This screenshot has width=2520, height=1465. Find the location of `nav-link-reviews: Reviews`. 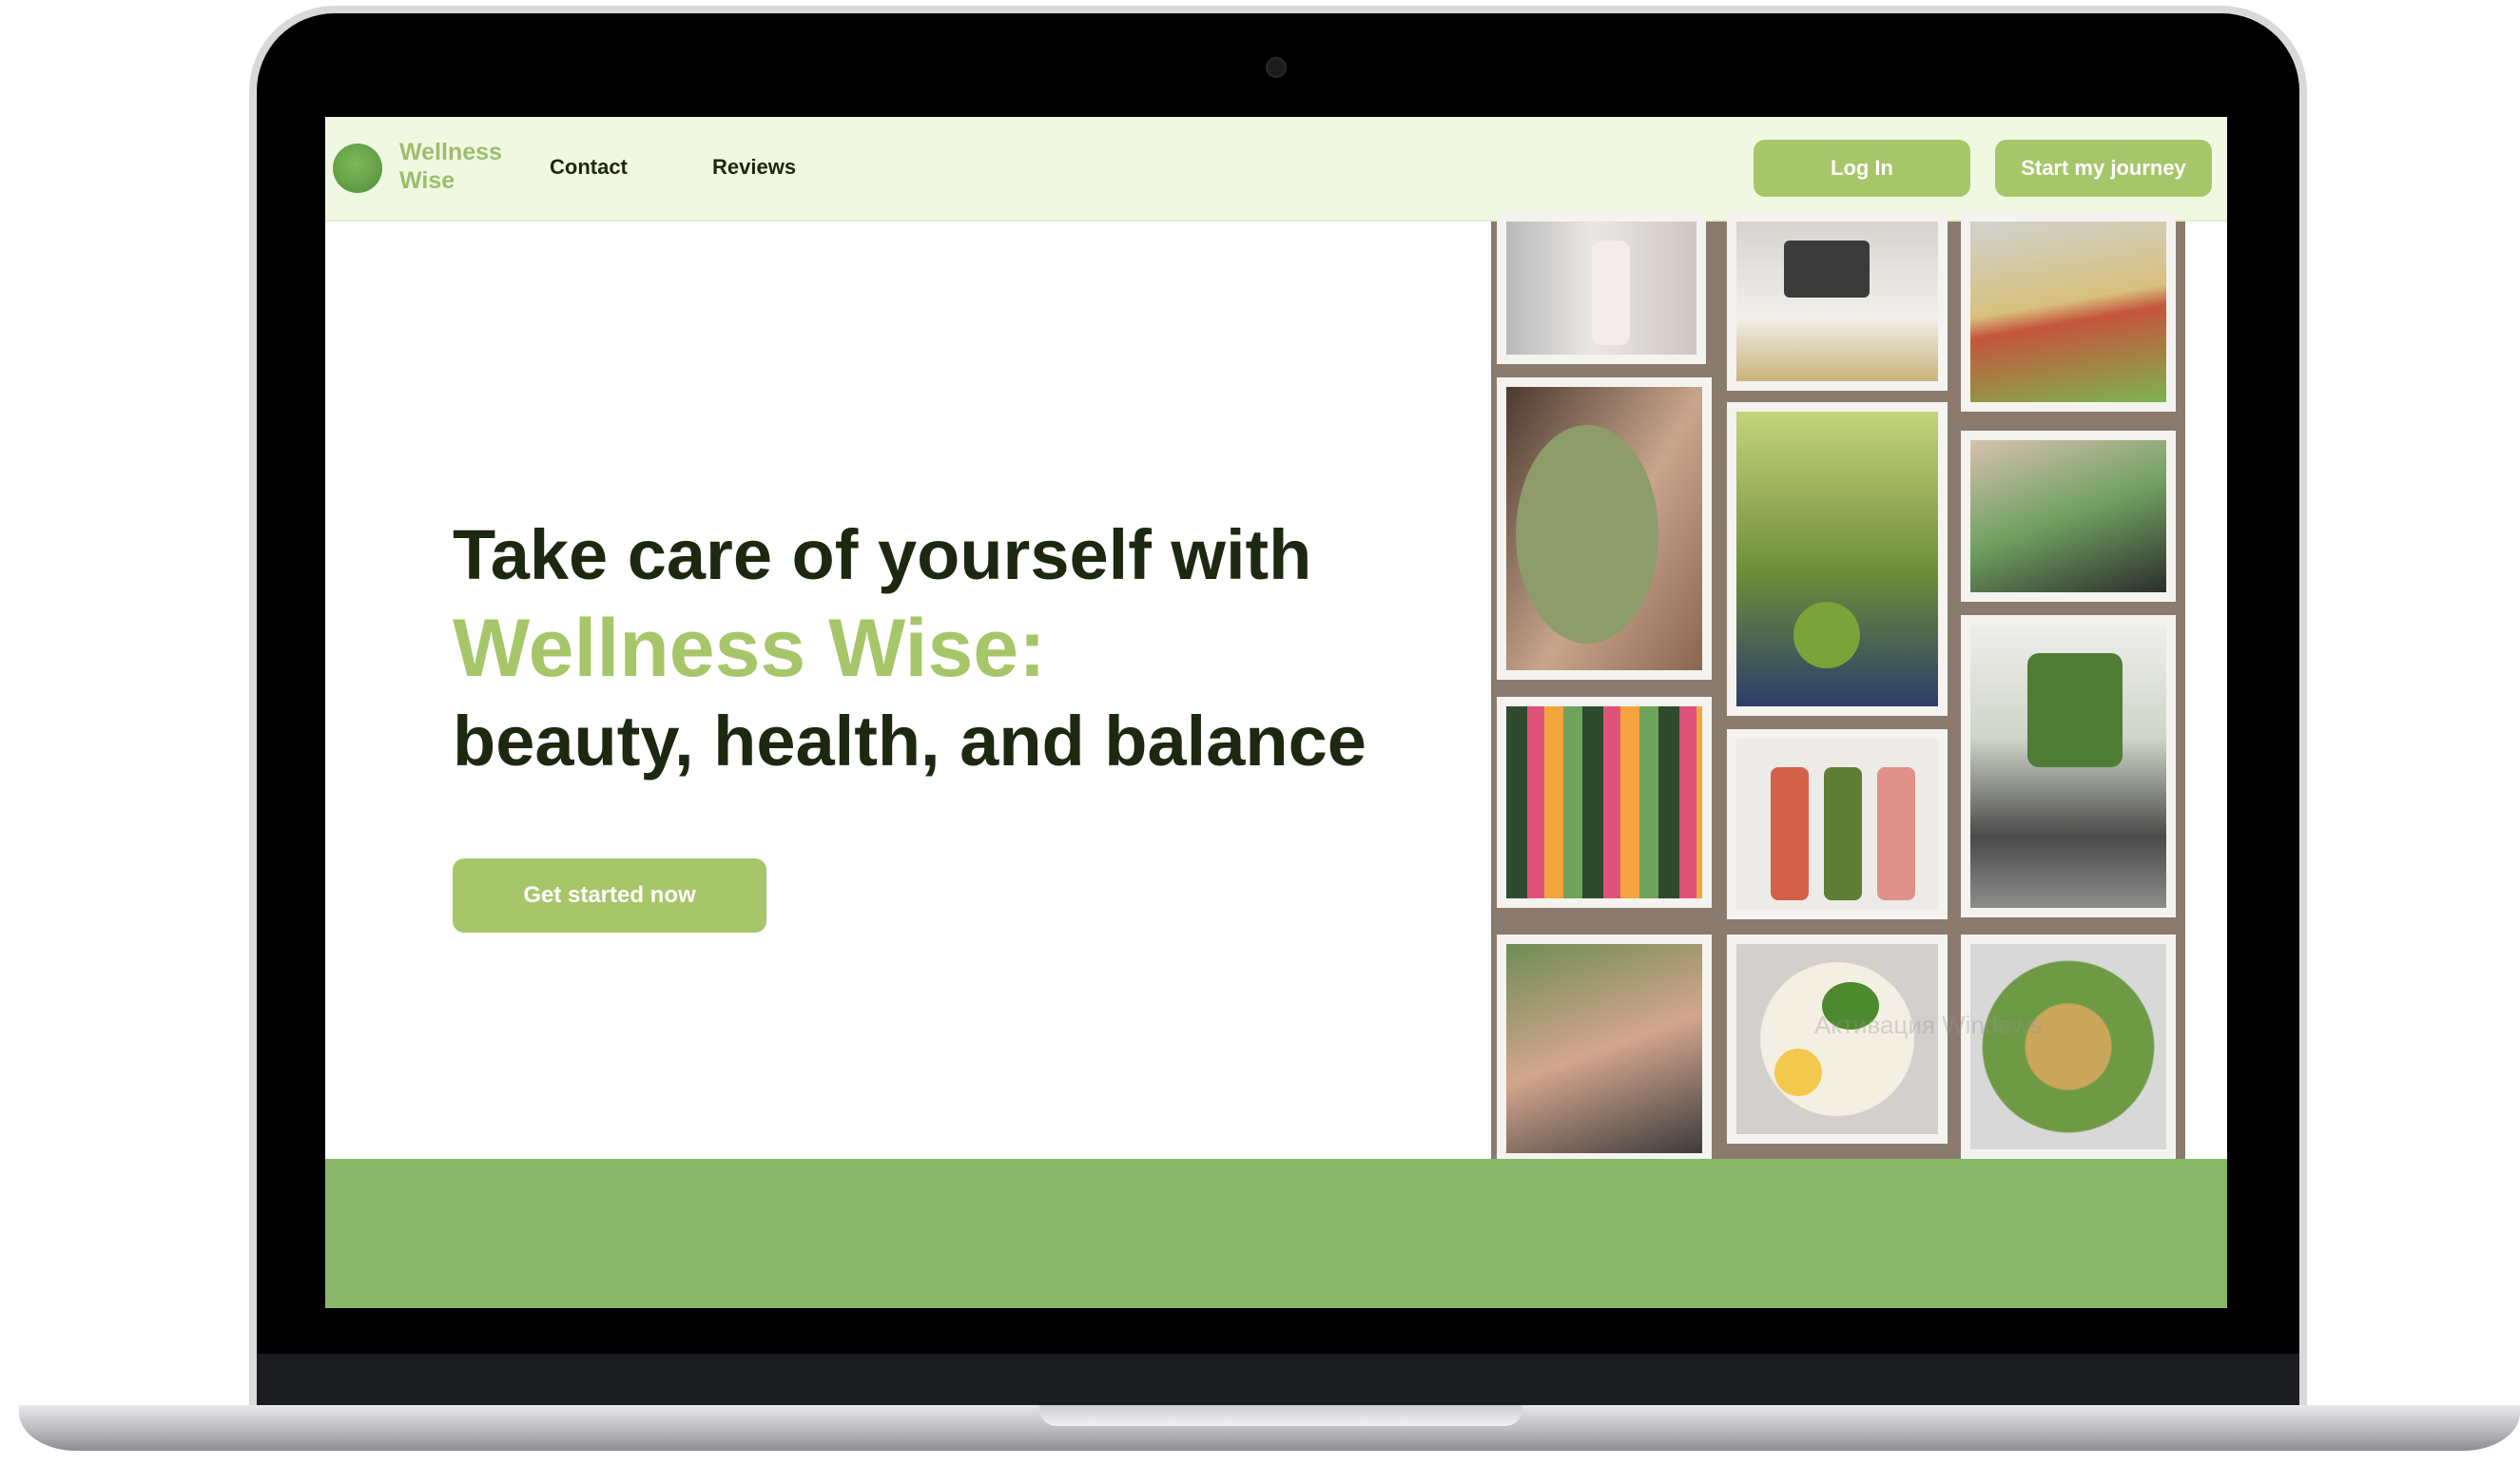

nav-link-reviews: Reviews is located at coordinates (754, 167).